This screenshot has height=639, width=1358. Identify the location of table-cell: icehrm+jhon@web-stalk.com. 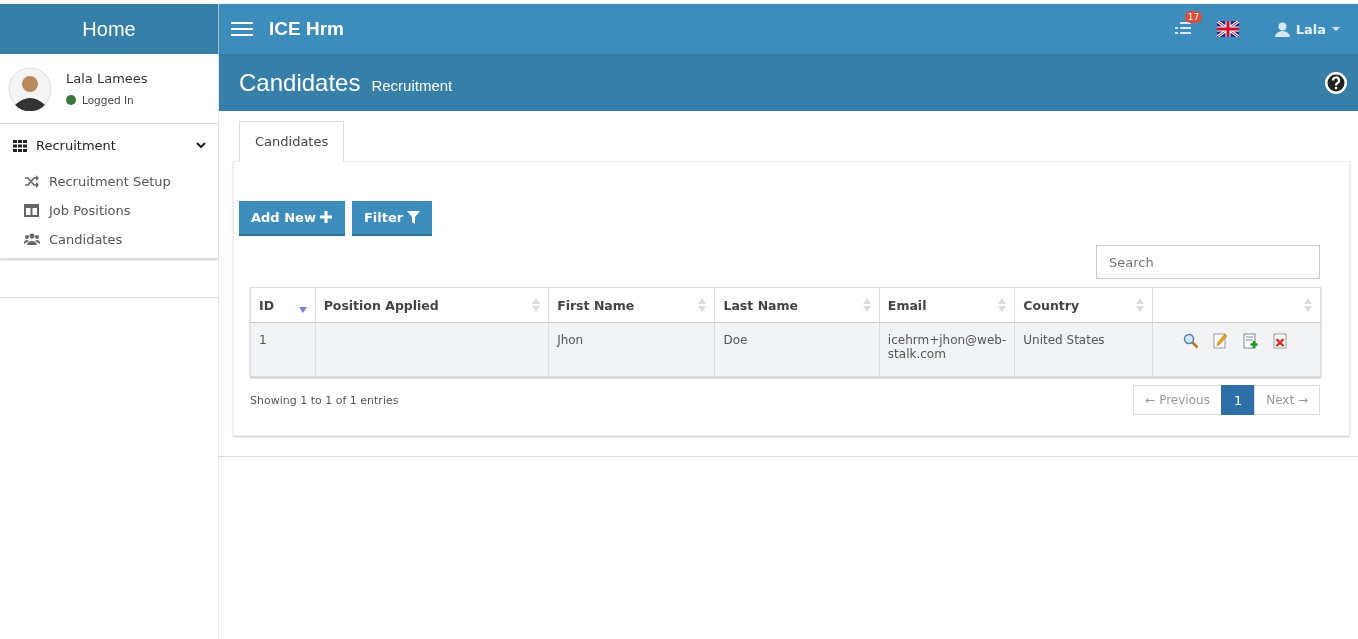
(947, 347).